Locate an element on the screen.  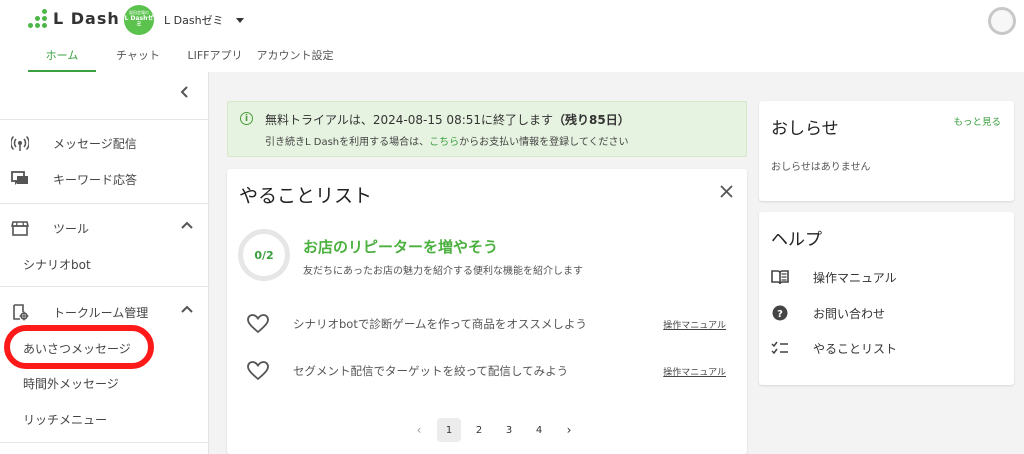
trial-remaining: （残り85日） is located at coordinates (591, 120).